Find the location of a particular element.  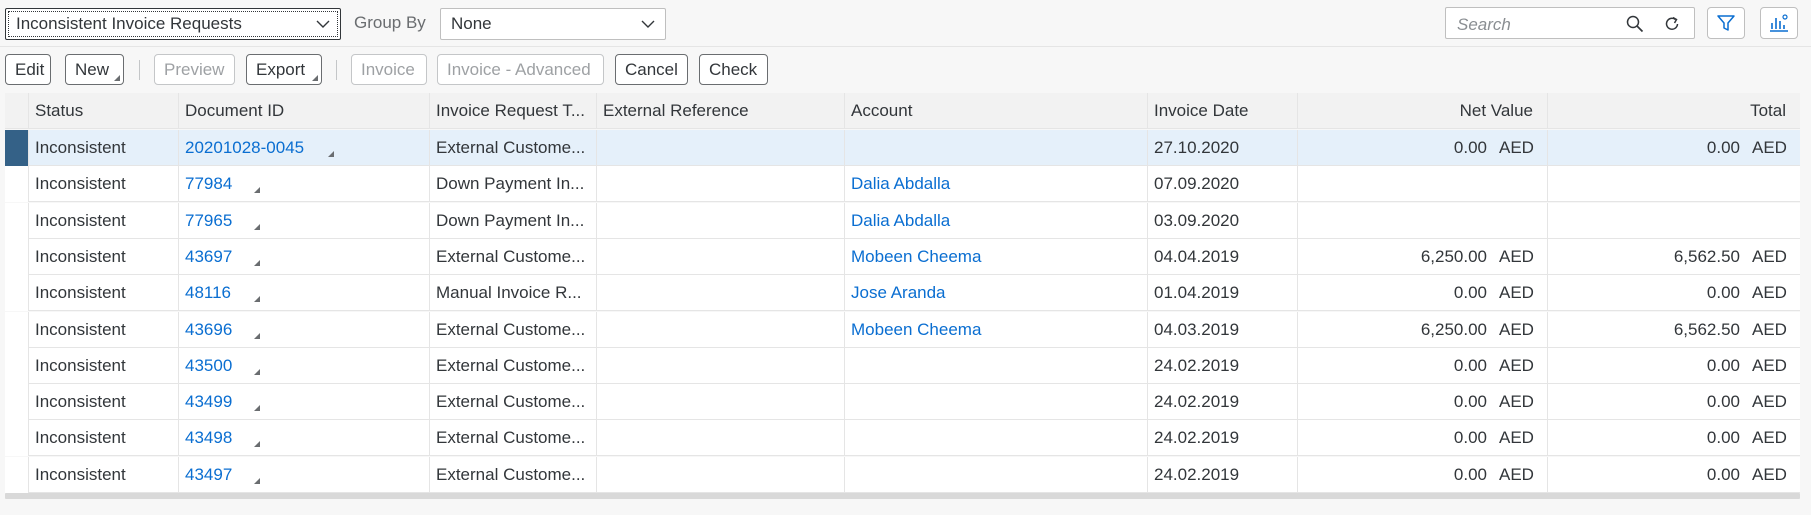

cell-invoice-date: 03.09.2020 is located at coordinates (1223, 220).